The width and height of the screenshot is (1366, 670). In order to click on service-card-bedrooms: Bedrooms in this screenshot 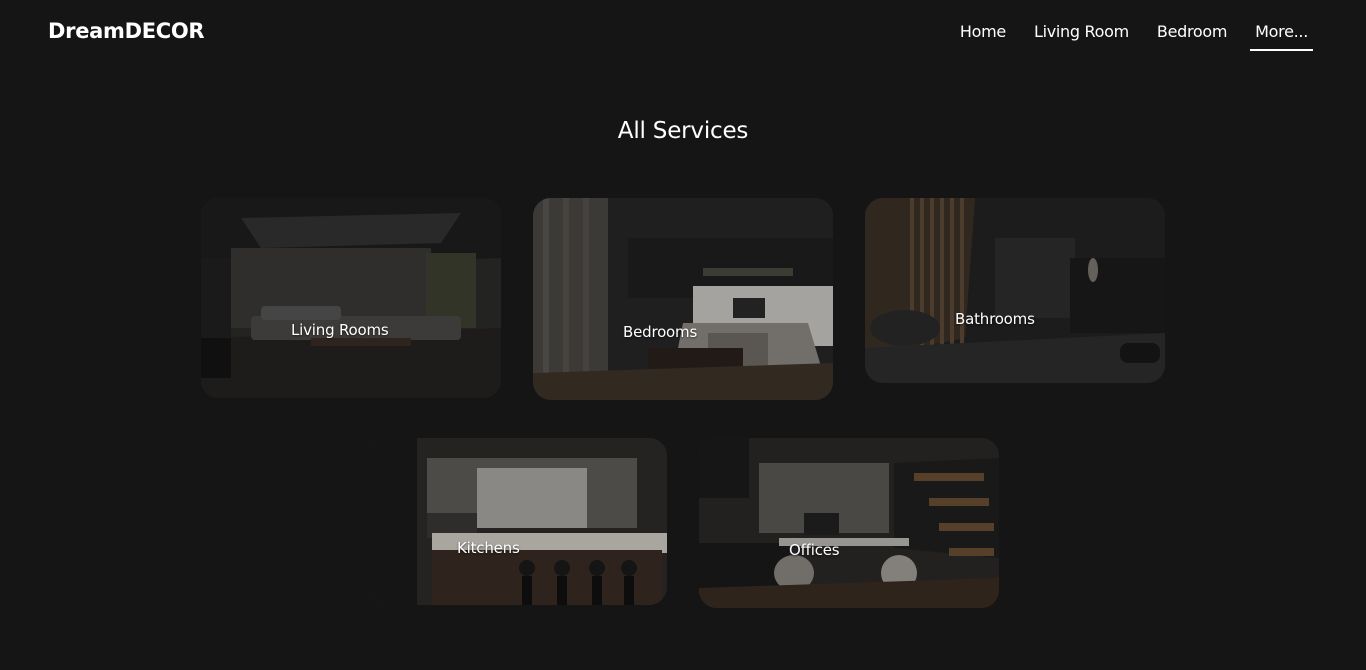, I will do `click(683, 299)`.